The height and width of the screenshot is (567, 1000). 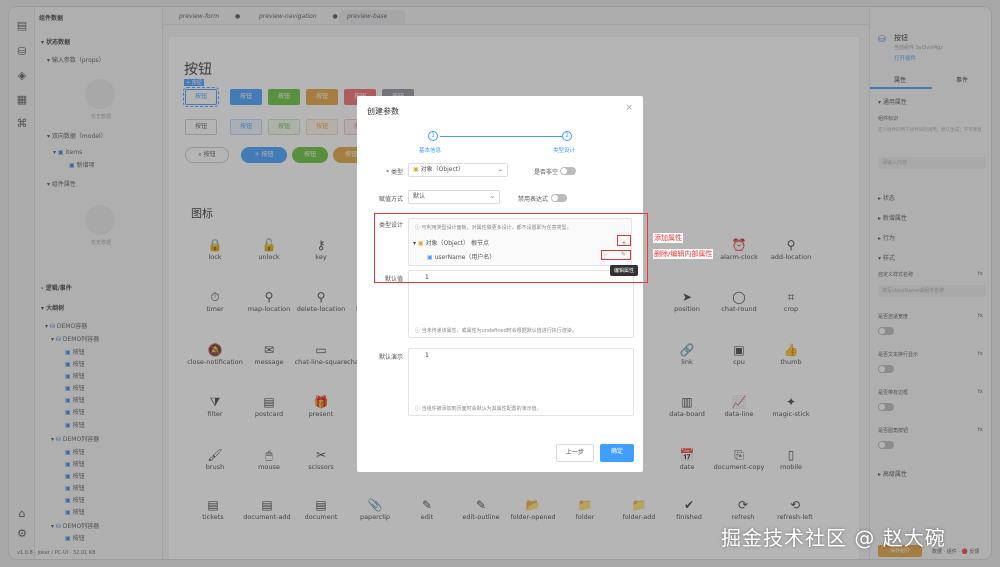 I want to click on demo-hint-text: 当组件被添加到页面时会默认为其属性配置的演示值。, so click(x=481, y=409).